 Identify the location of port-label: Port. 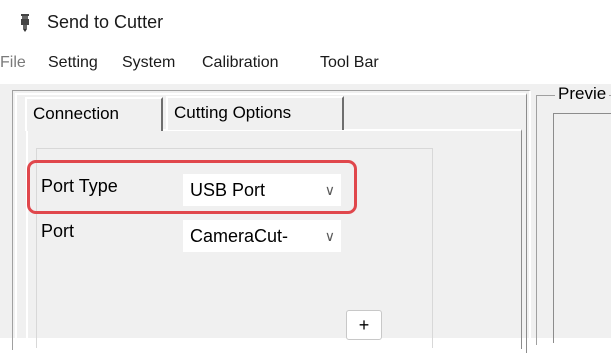
(58, 231).